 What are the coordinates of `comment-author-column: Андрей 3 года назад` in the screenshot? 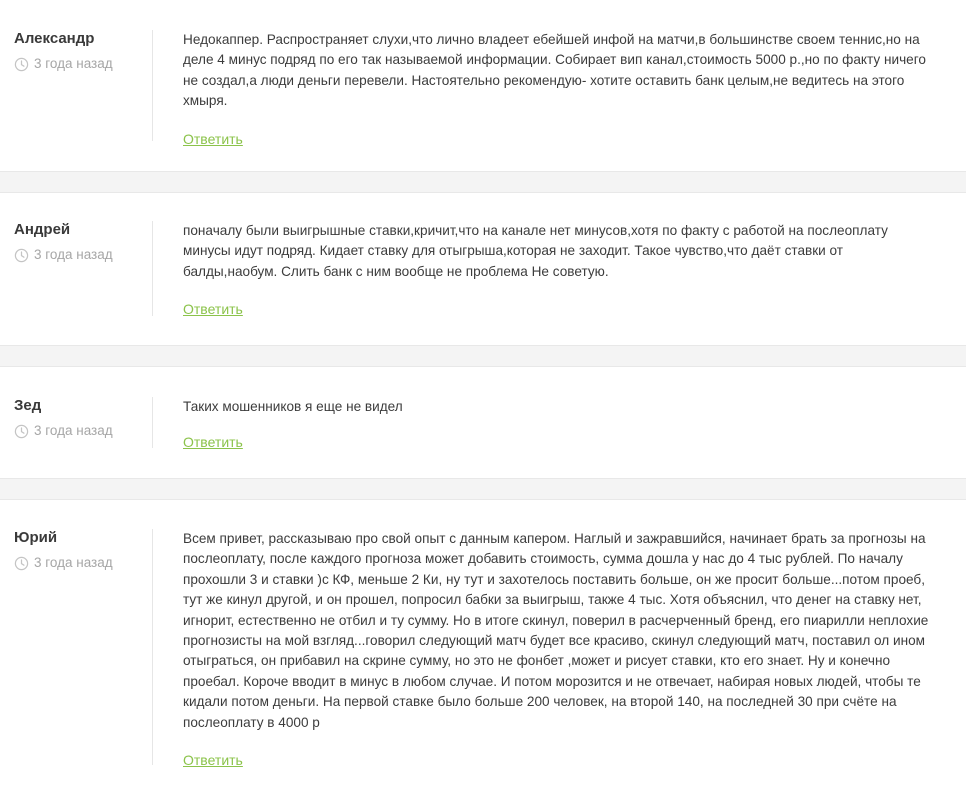 It's located at (76, 268).